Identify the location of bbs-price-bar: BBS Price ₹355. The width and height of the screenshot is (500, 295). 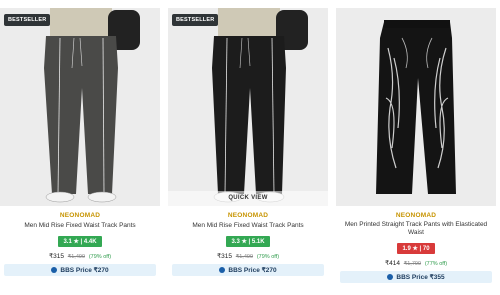
(416, 277).